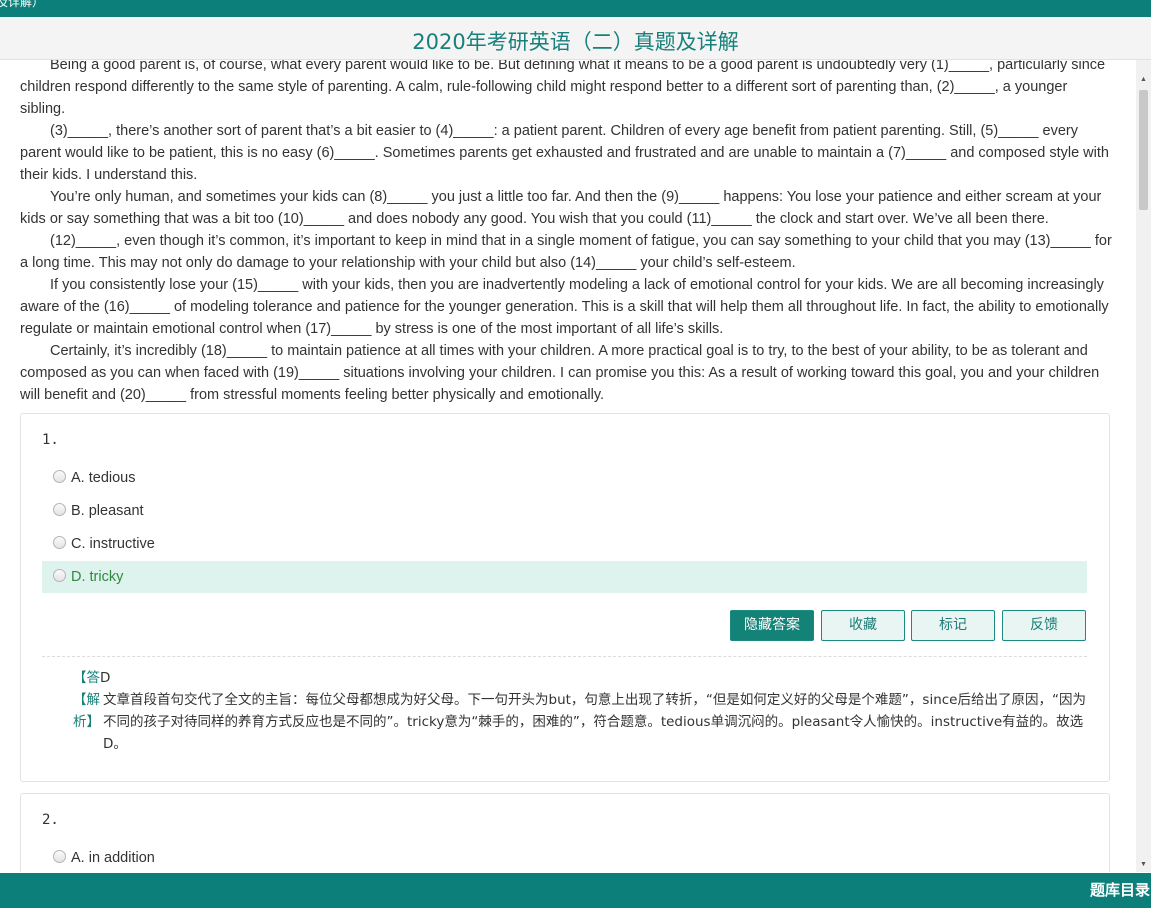 This screenshot has height=908, width=1151. What do you see at coordinates (105, 678) in the screenshot?
I see `answer-value: D` at bounding box center [105, 678].